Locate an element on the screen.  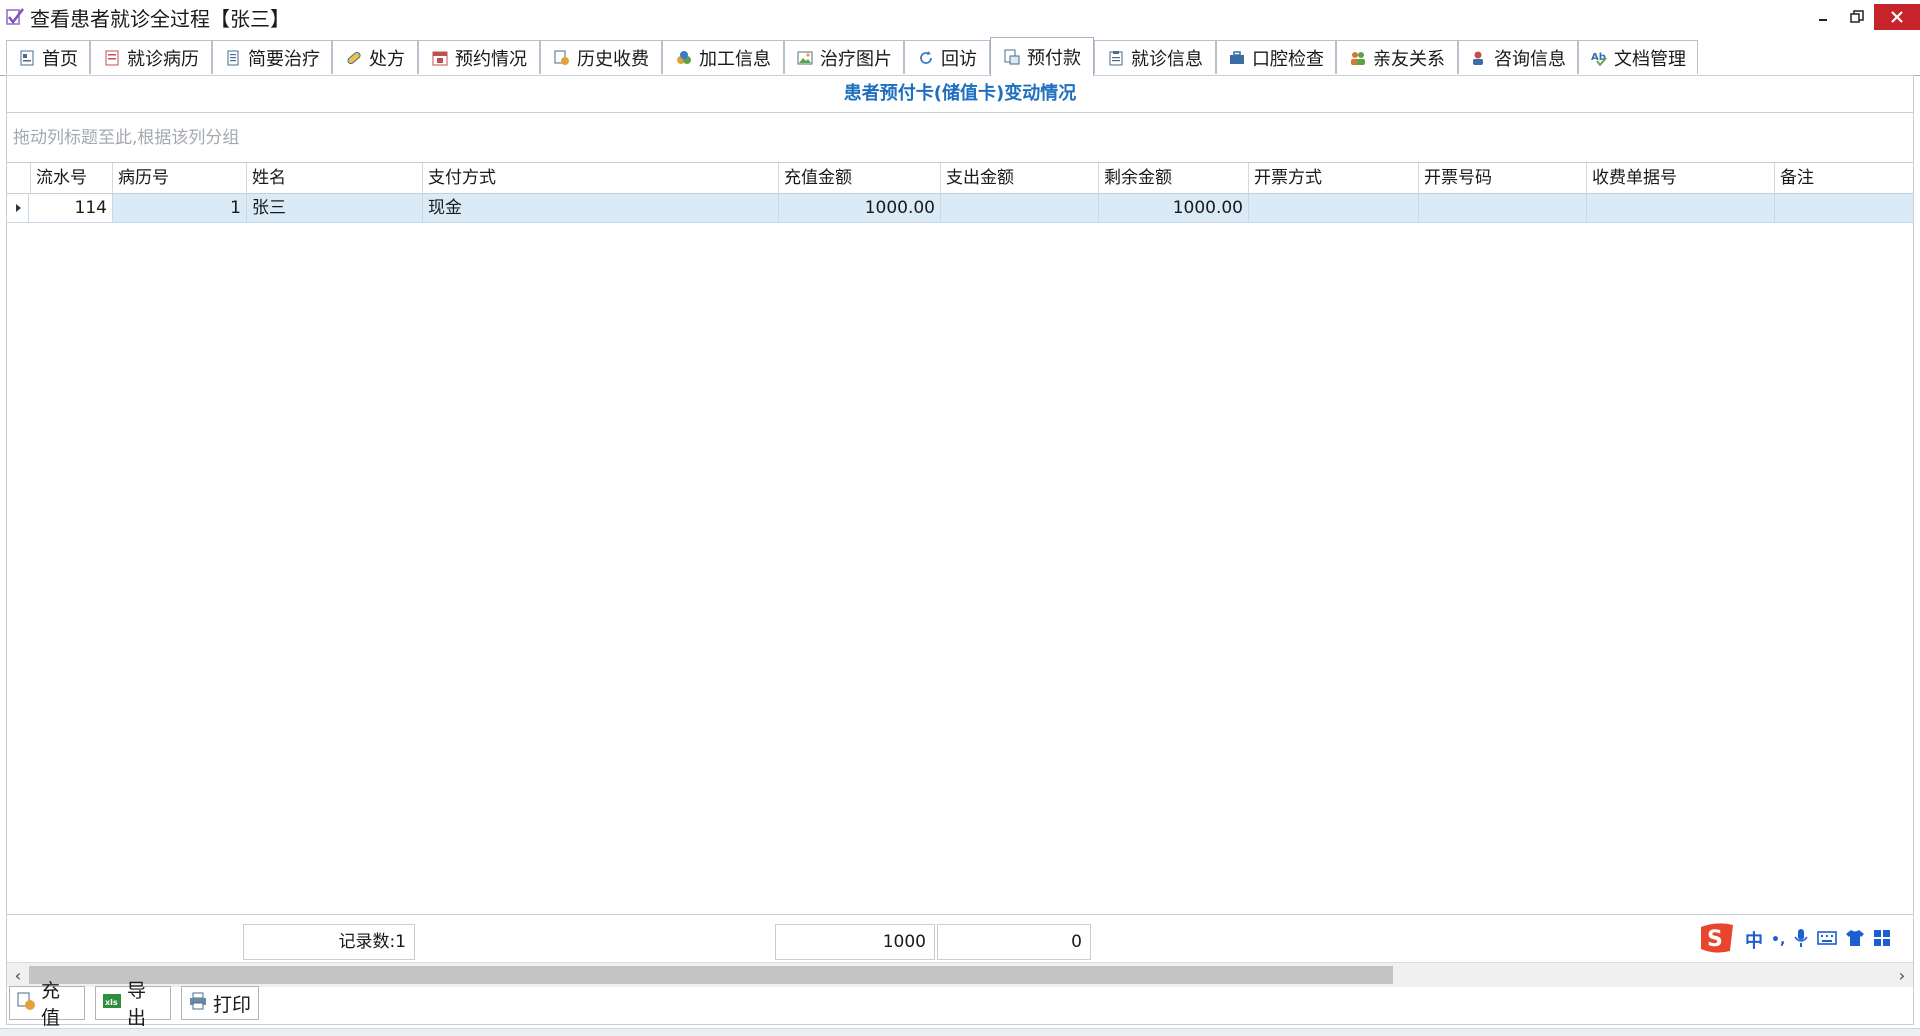
tab-label: 就诊信息 is located at coordinates (1167, 59).